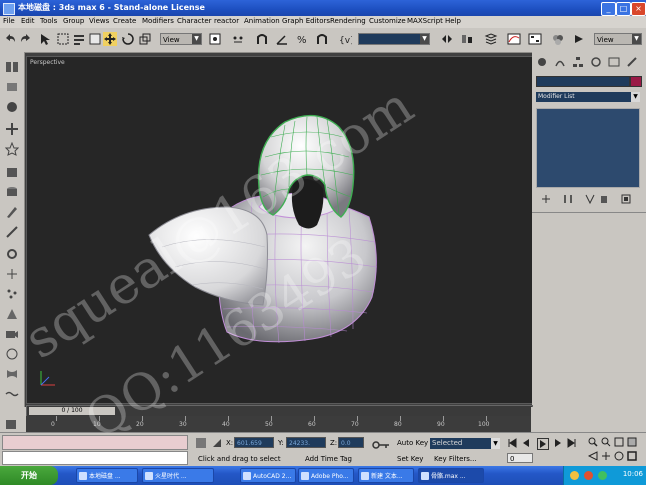 The image size is (646, 485). What do you see at coordinates (95, 458) in the screenshot?
I see `maxscript-output` at bounding box center [95, 458].